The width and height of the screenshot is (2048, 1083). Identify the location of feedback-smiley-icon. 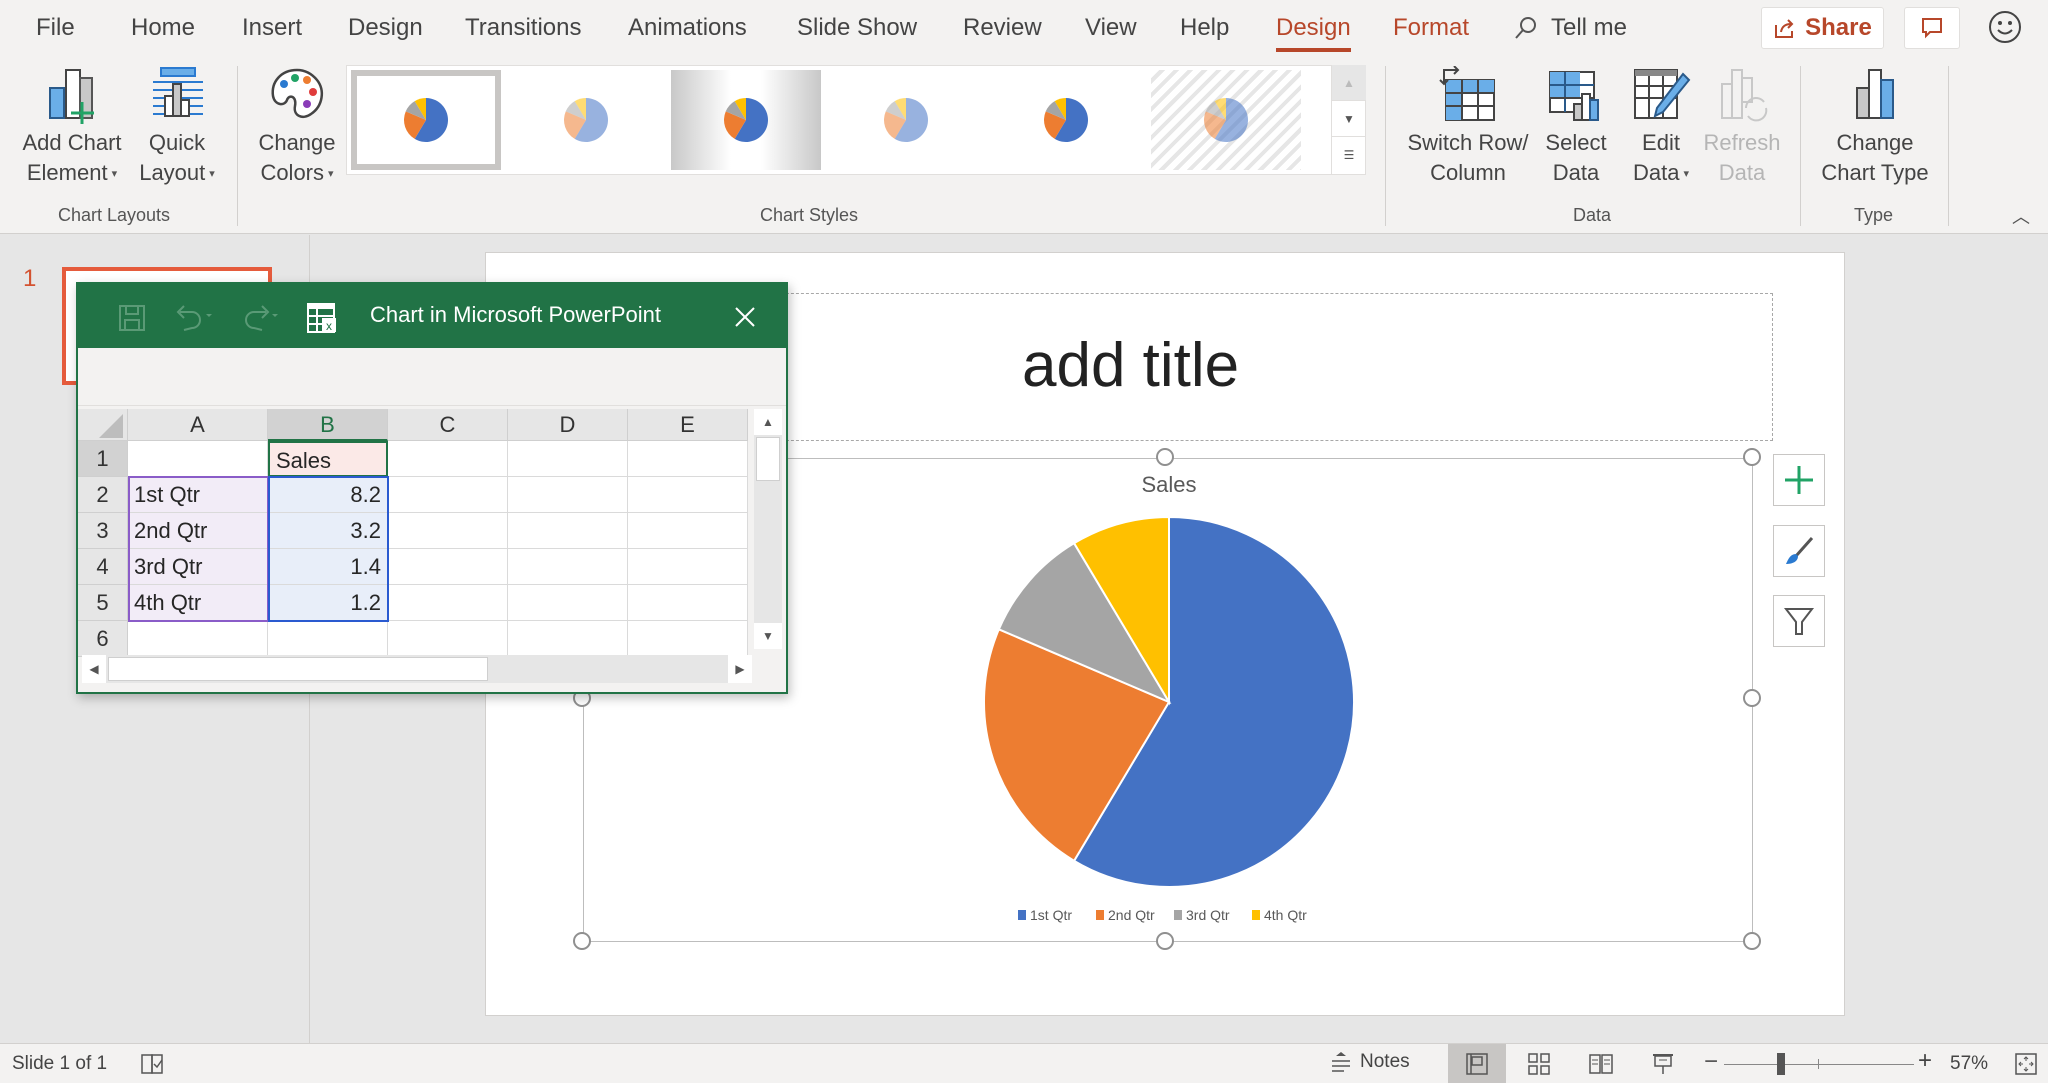
(2005, 27).